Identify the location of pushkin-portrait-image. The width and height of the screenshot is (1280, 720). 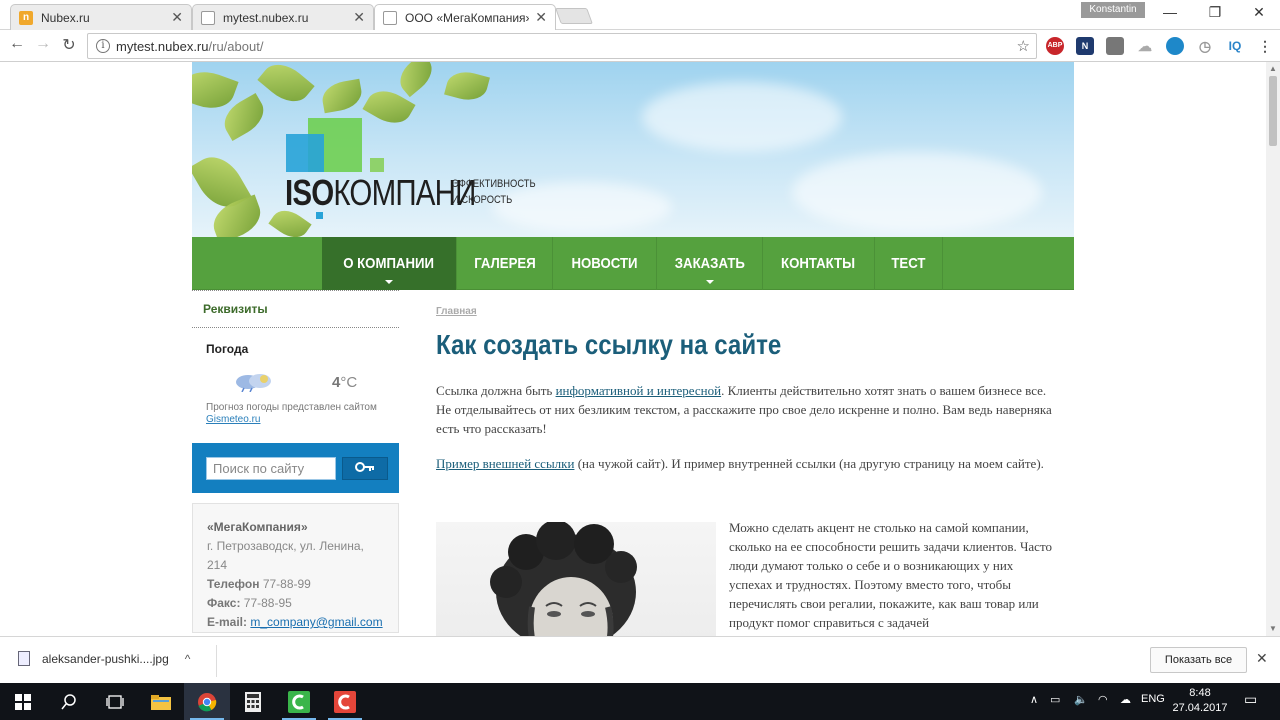
(576, 579).